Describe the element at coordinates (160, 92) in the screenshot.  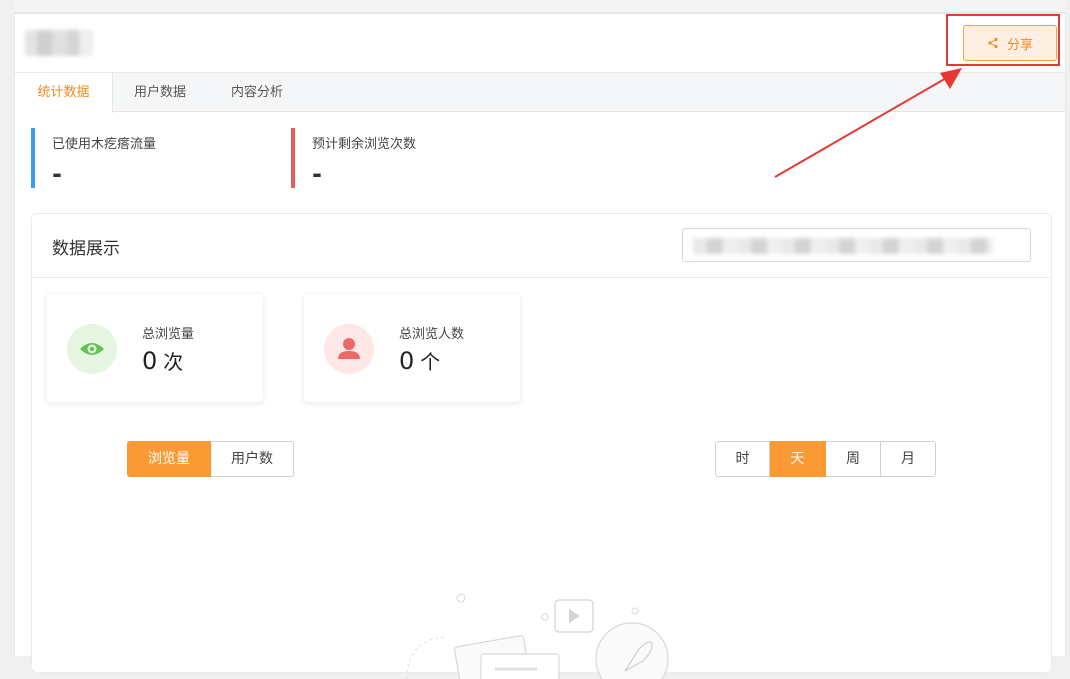
I see `tab-user-data: 用户数据` at that location.